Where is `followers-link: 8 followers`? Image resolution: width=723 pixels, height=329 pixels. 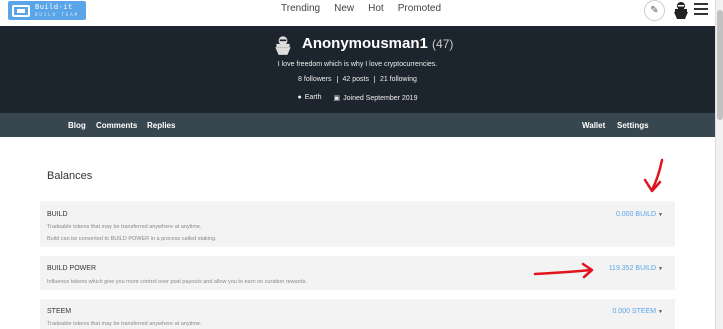 followers-link: 8 followers is located at coordinates (315, 79).